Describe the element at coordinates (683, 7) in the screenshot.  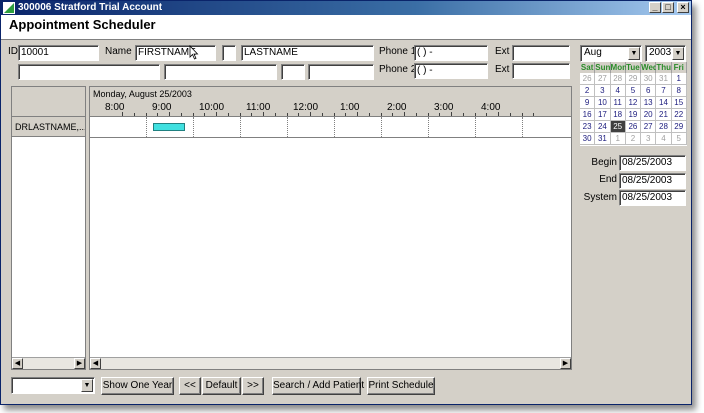
I see `close-button: ×` at that location.